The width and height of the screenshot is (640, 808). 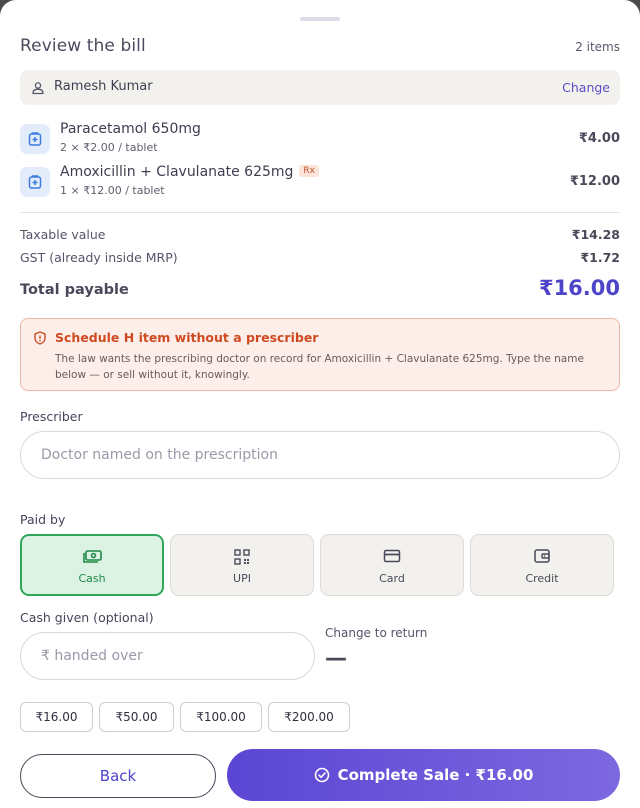 I want to click on quick-amount-button: ₹50.00, so click(x=136, y=717).